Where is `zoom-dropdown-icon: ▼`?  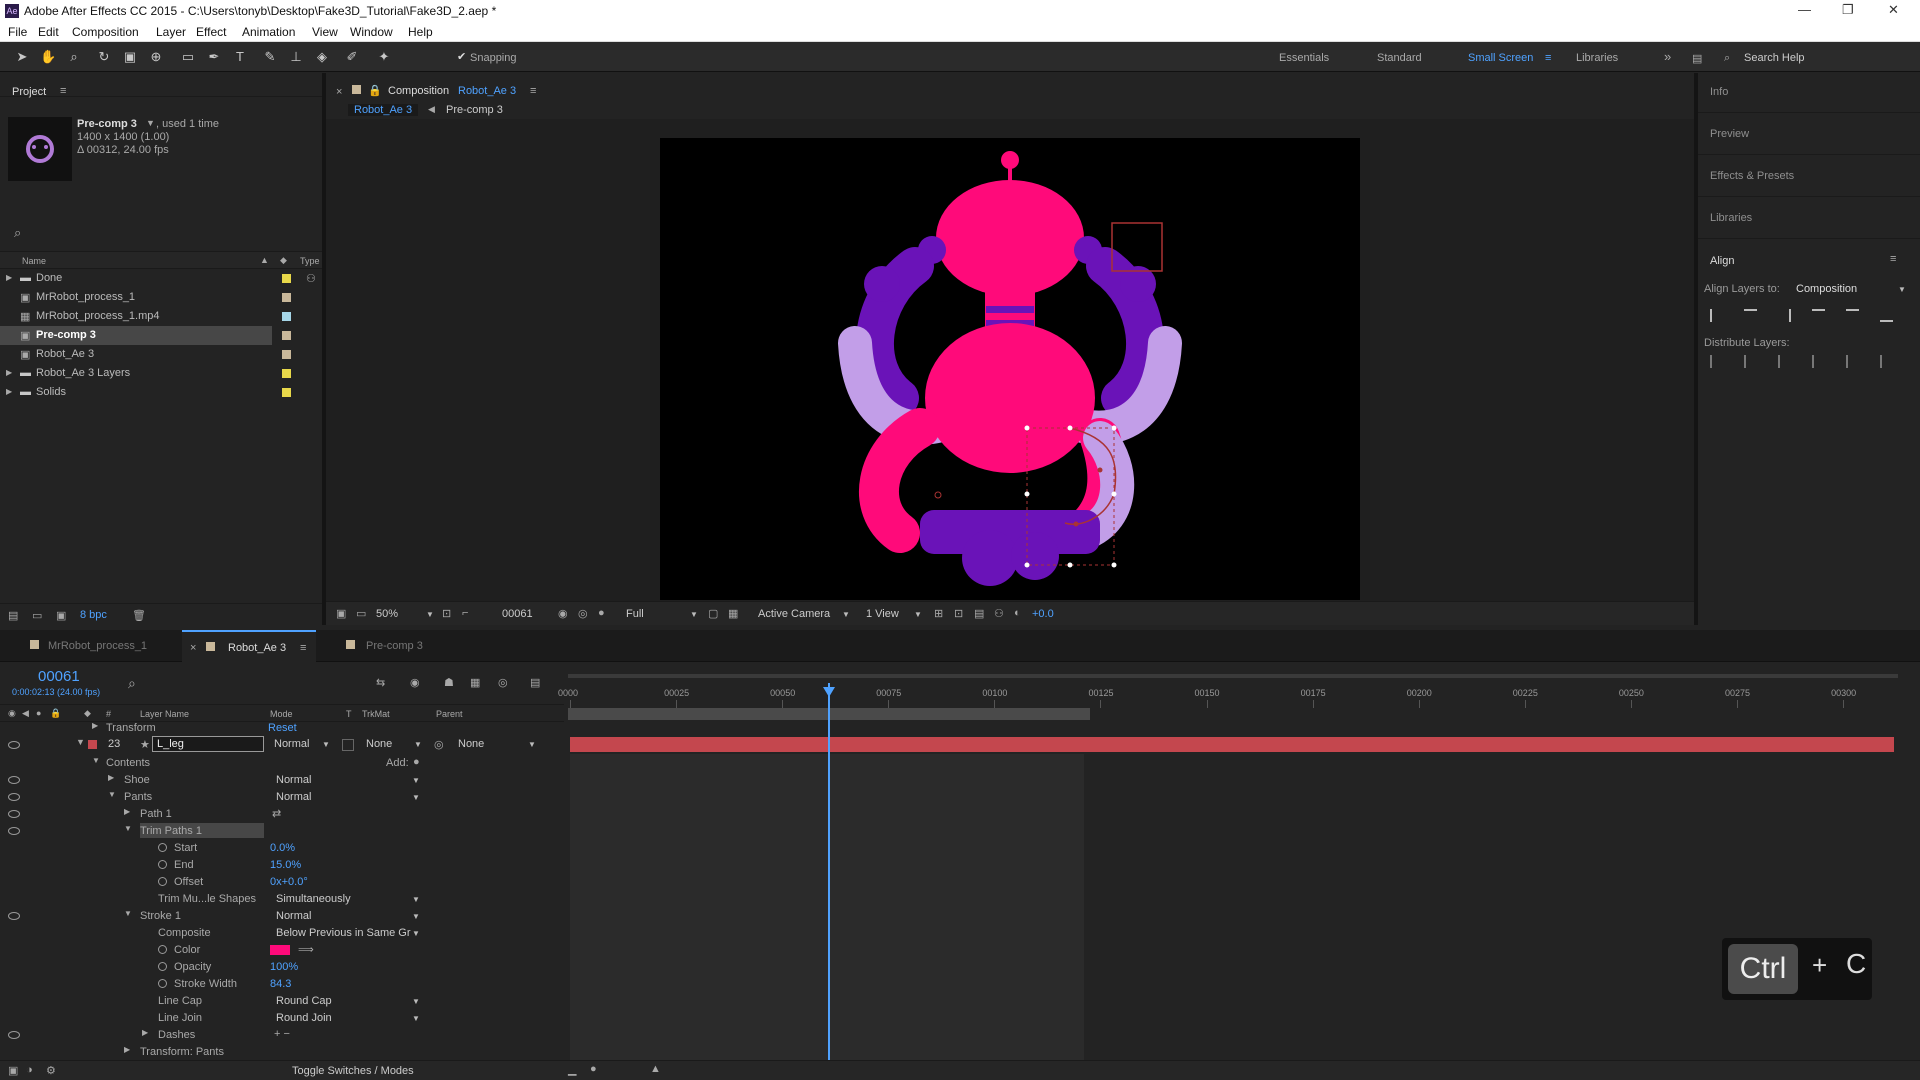
zoom-dropdown-icon: ▼ is located at coordinates (430, 614).